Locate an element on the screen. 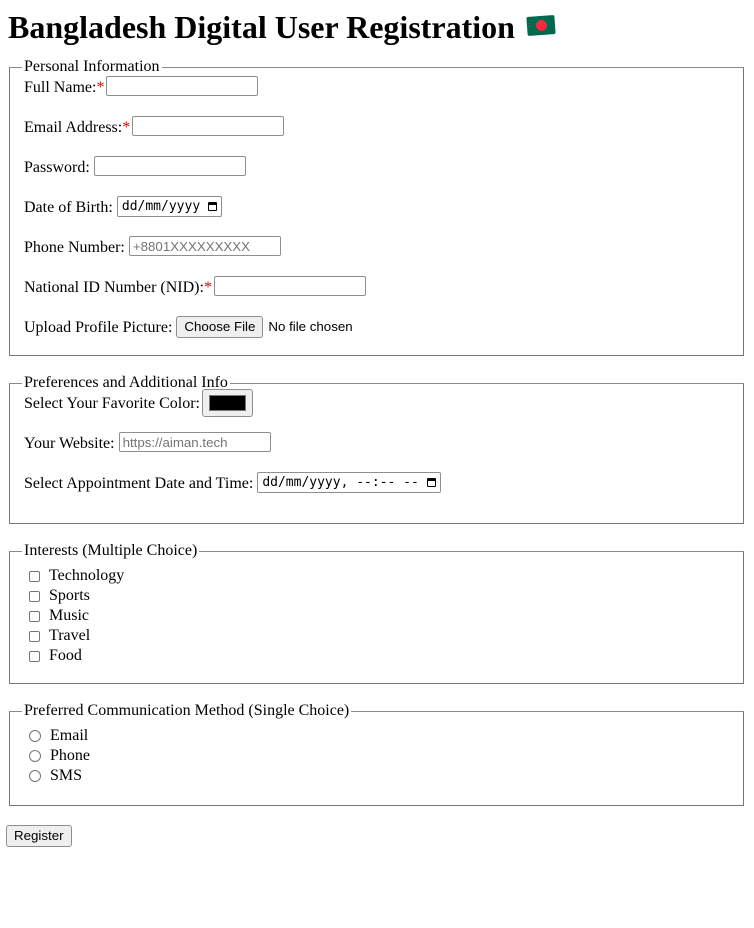  register-button: Register is located at coordinates (39, 836).